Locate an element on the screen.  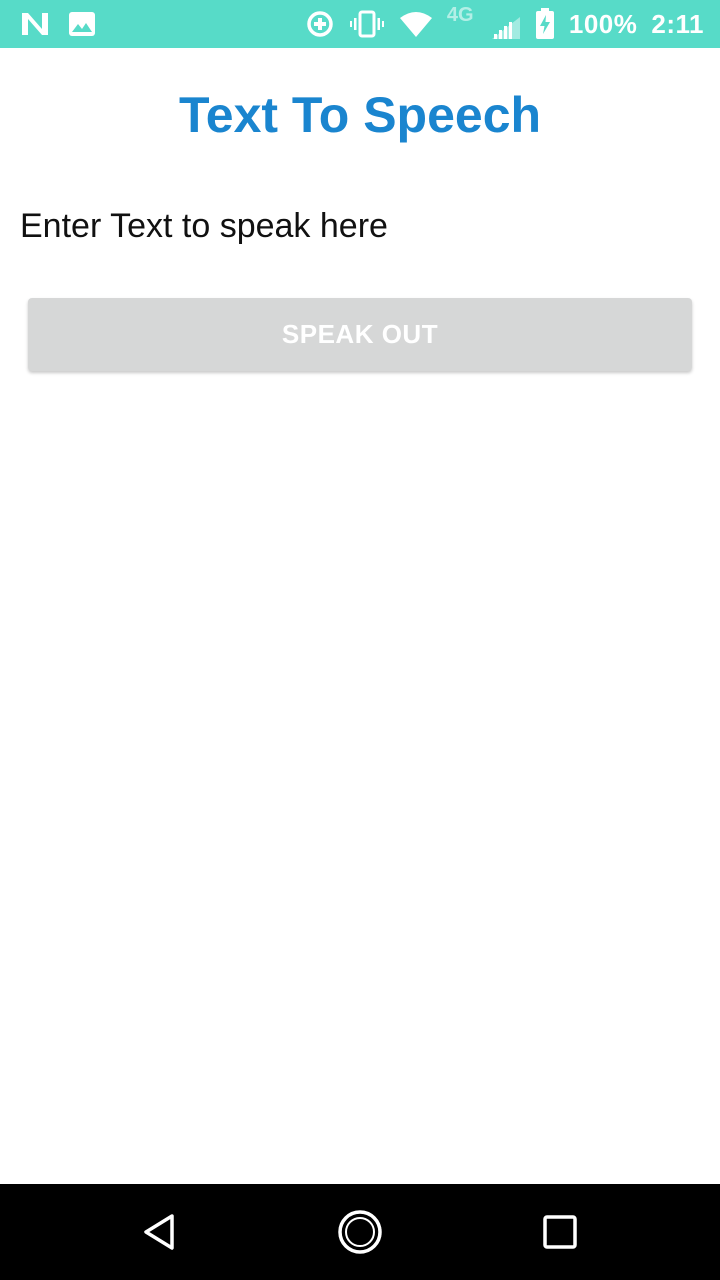
back-icon is located at coordinates (160, 1232).